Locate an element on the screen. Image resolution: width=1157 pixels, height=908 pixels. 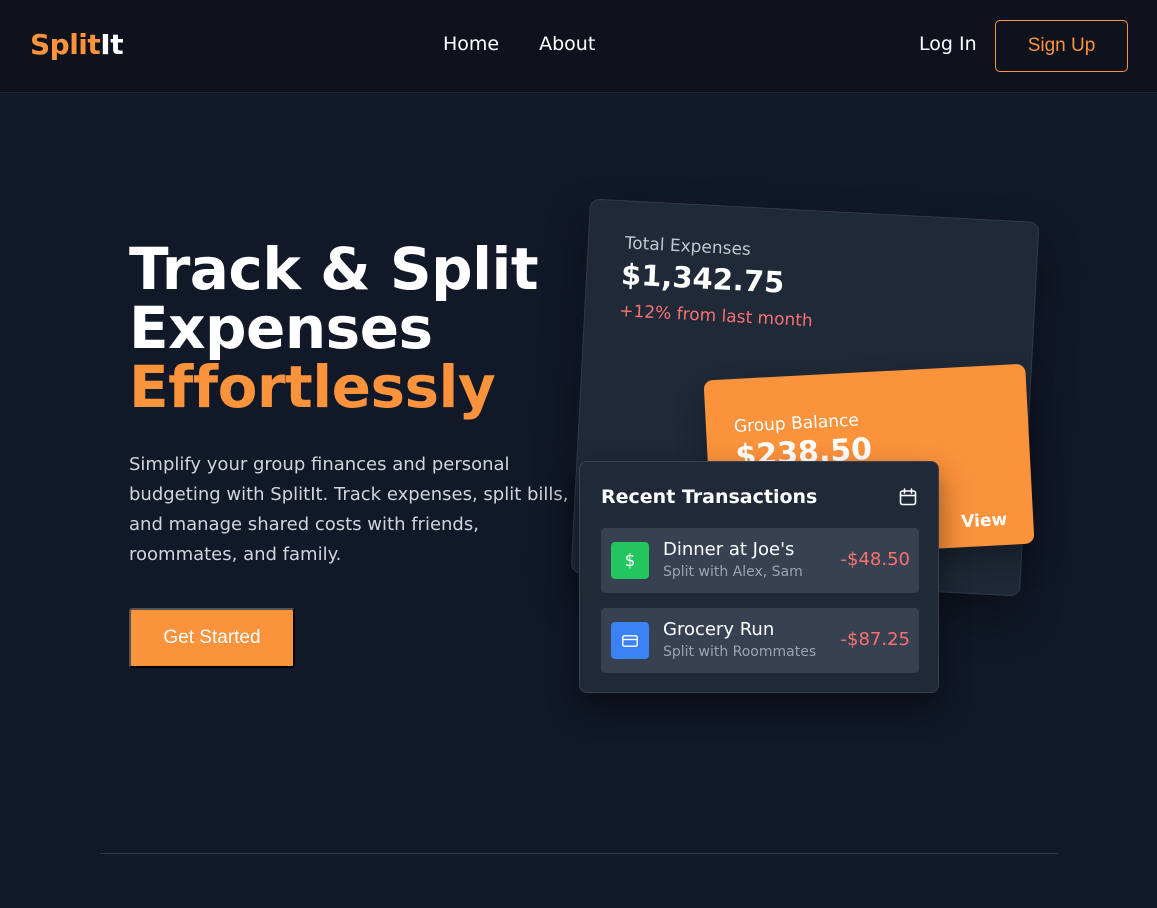
total-expenses-value: $1,342.75 is located at coordinates (703, 278).